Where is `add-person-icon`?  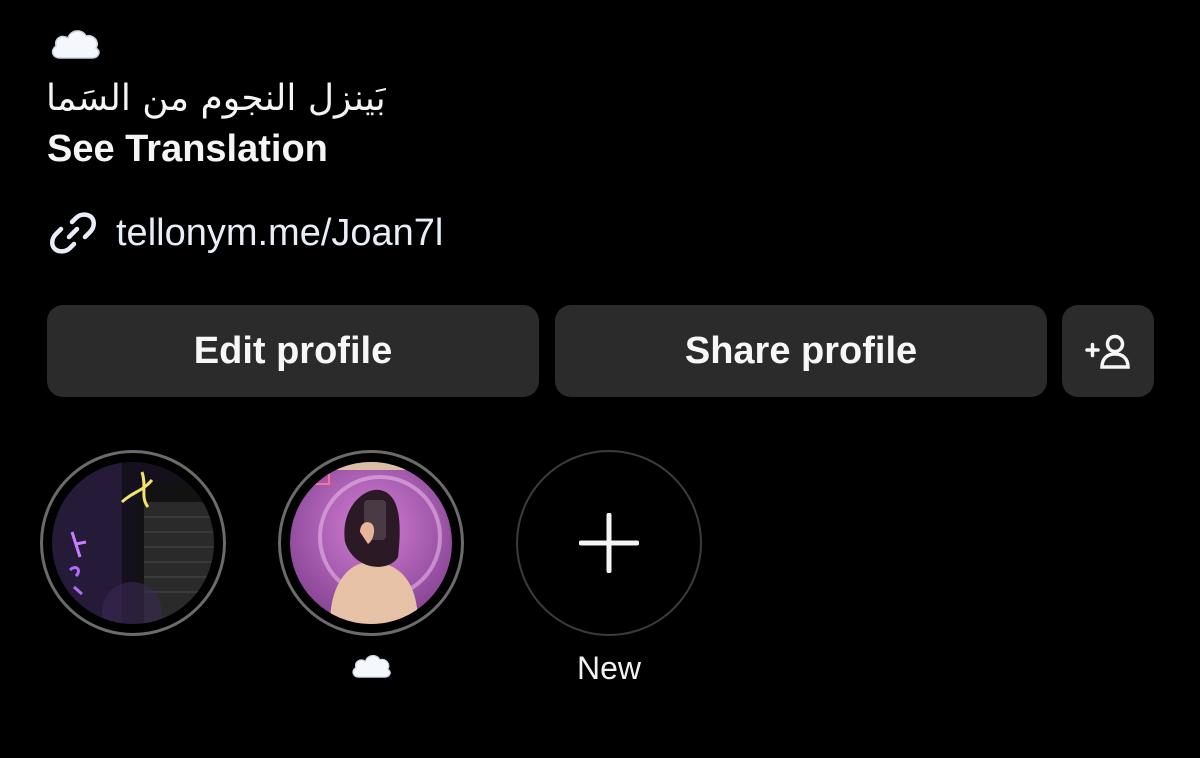
add-person-icon is located at coordinates (1107, 351).